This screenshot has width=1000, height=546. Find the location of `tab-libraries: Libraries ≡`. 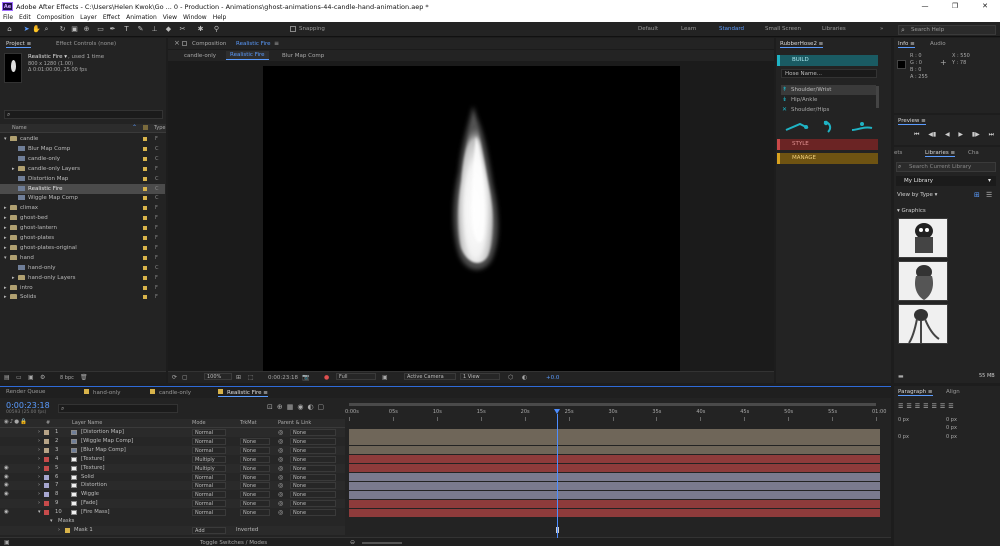

tab-libraries: Libraries ≡ is located at coordinates (940, 153).